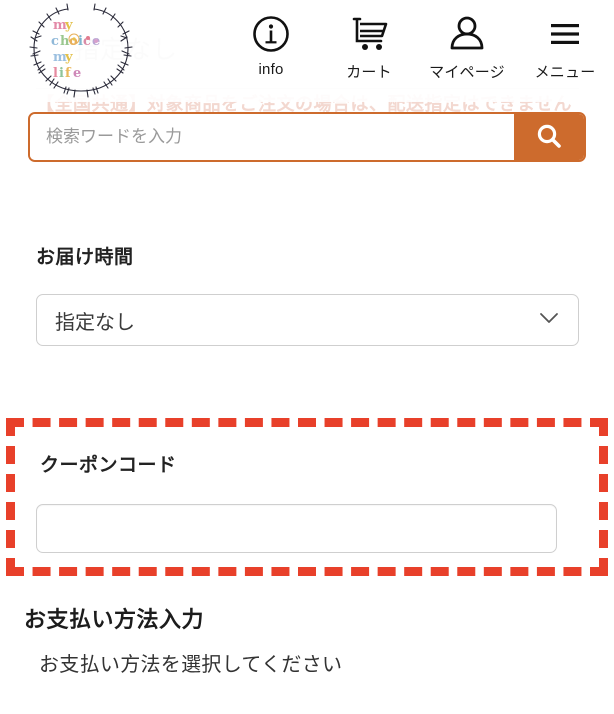 The width and height of the screenshot is (614, 714). What do you see at coordinates (108, 465) in the screenshot?
I see `coupon-code-label: クーポンコード` at bounding box center [108, 465].